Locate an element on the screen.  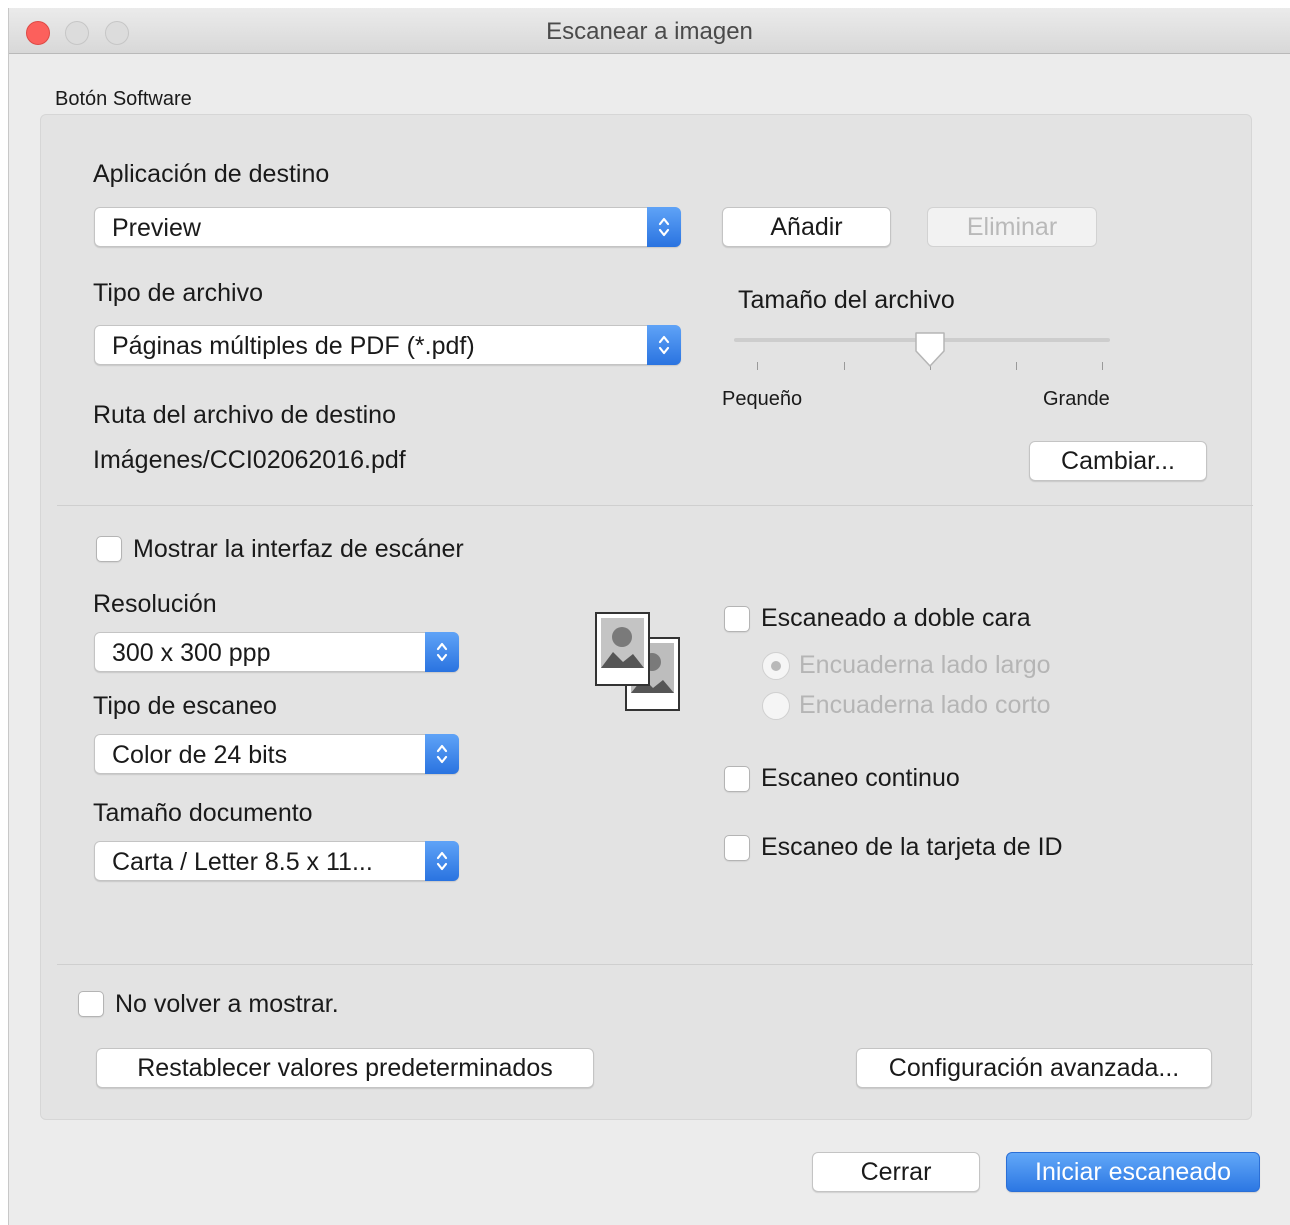
window-title: Escanear a imagen is located at coordinates (649, 31).